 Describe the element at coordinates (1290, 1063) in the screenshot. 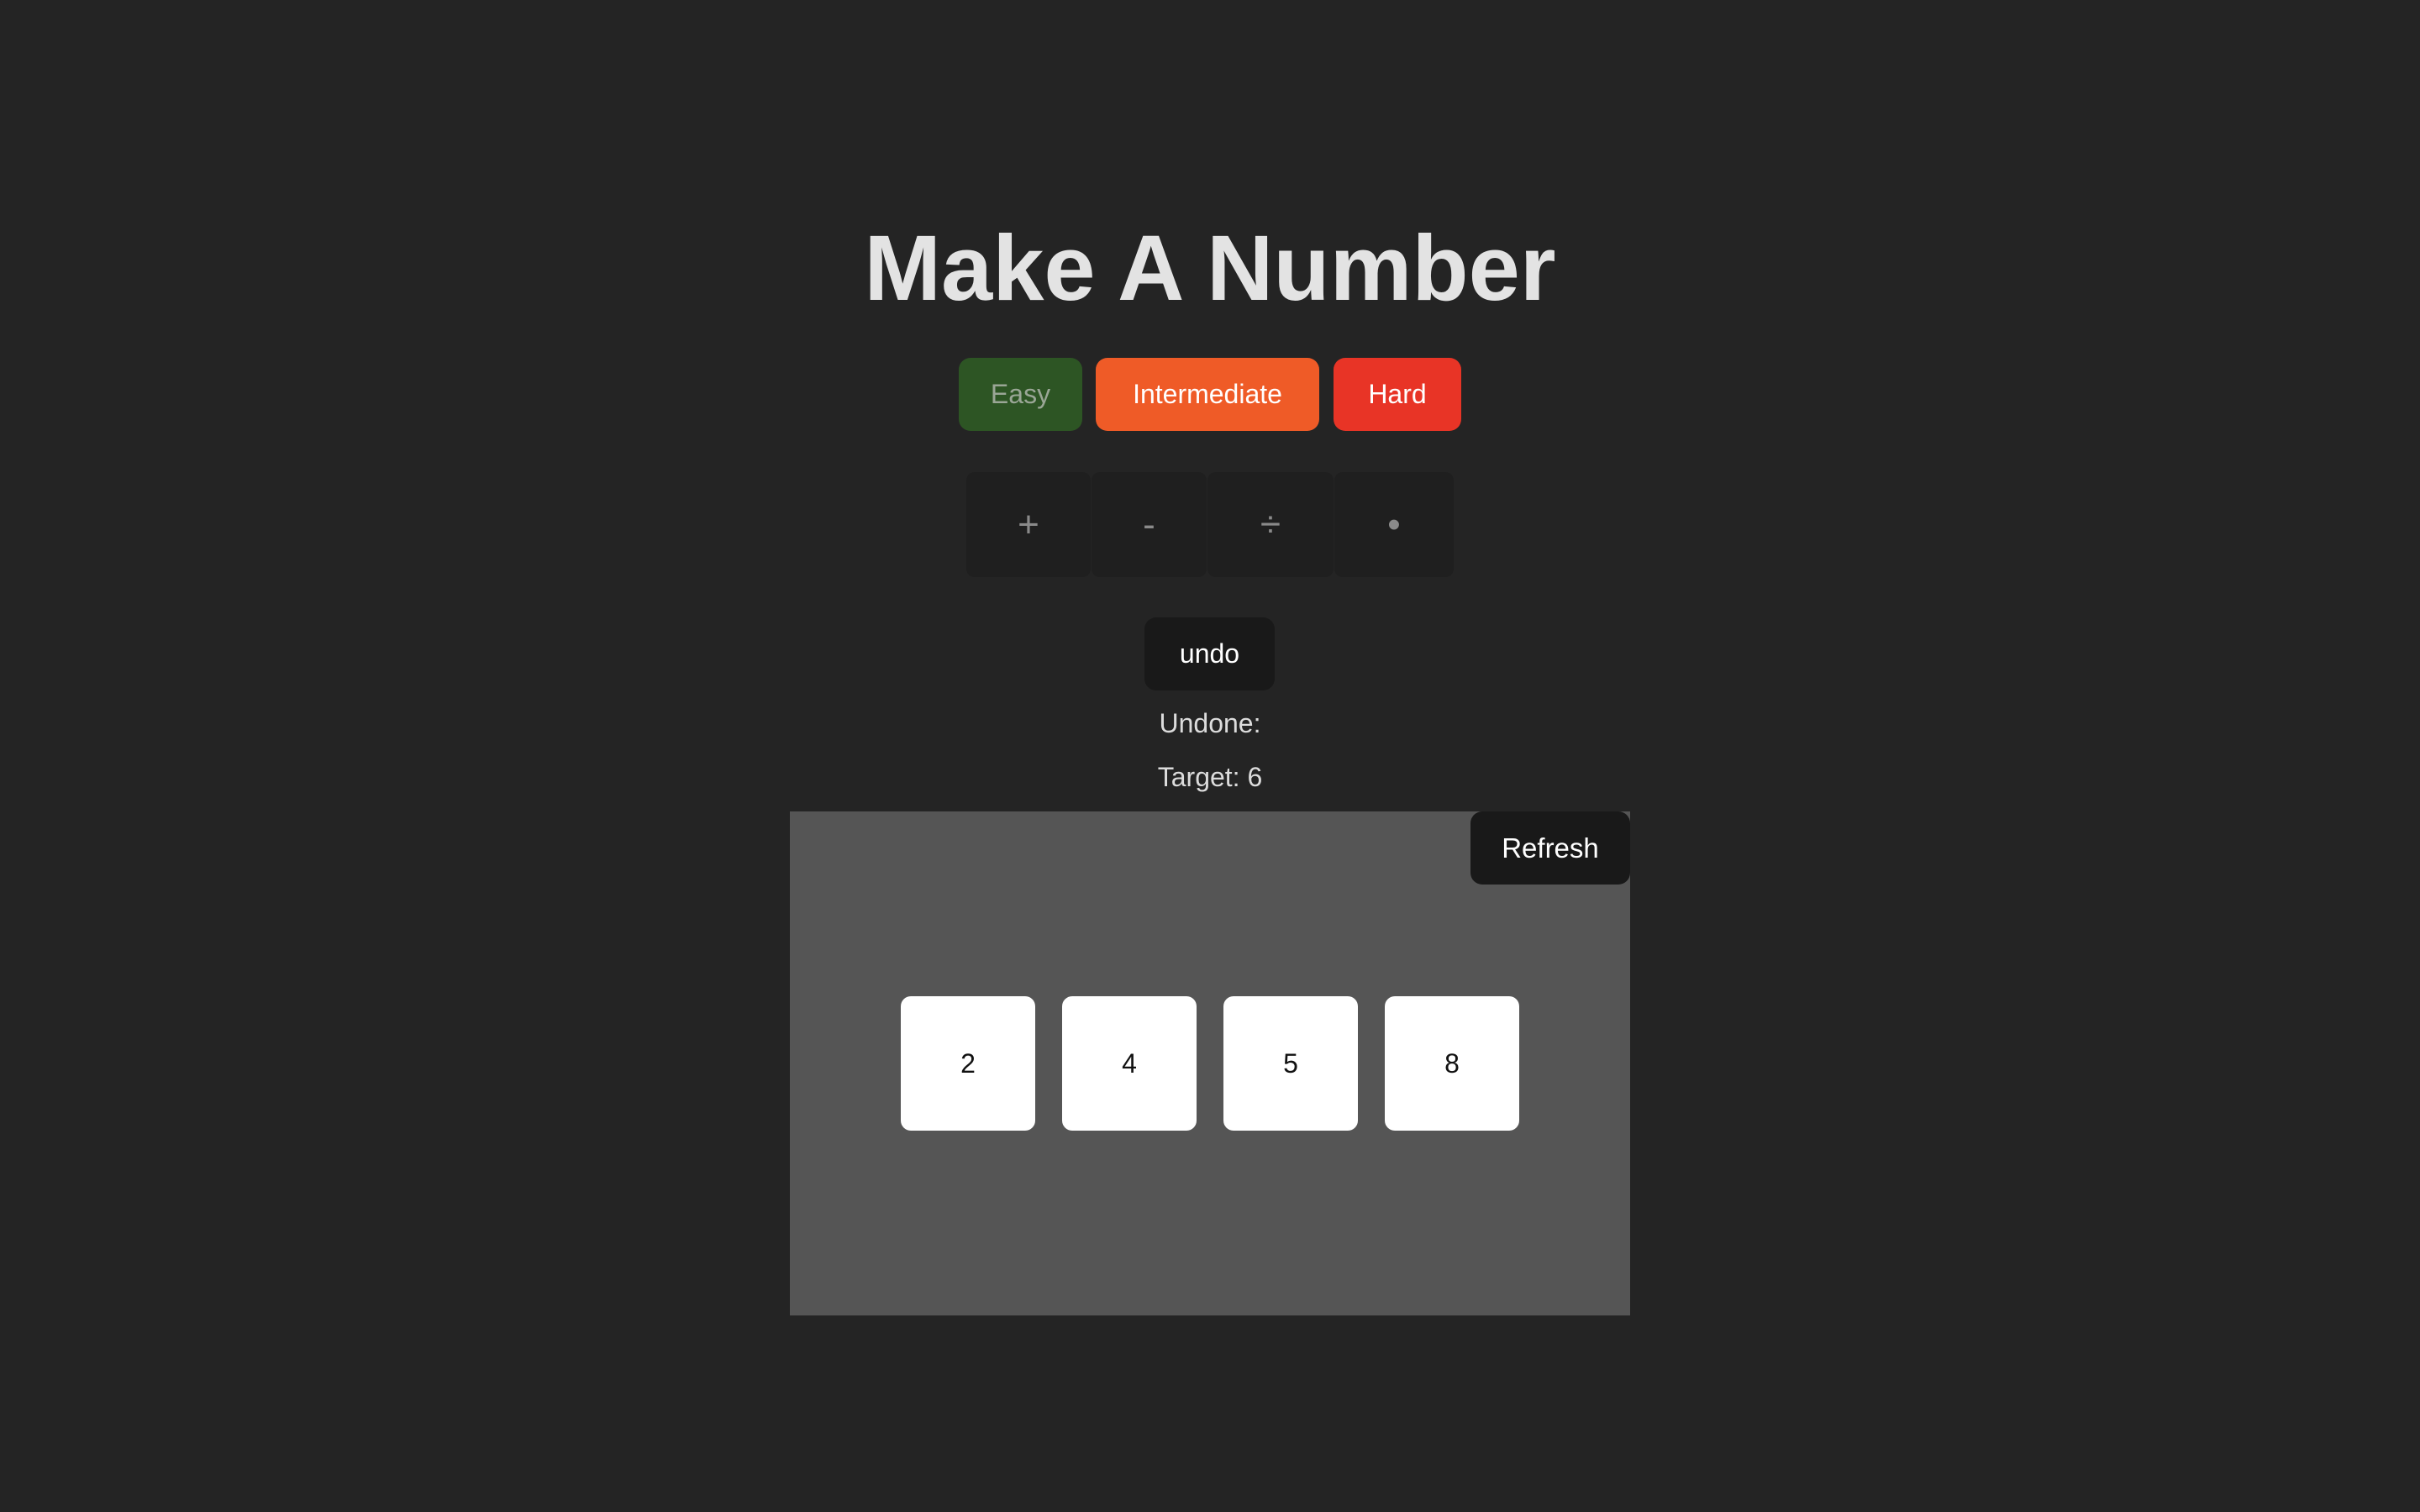

I see `number-card: 5` at that location.